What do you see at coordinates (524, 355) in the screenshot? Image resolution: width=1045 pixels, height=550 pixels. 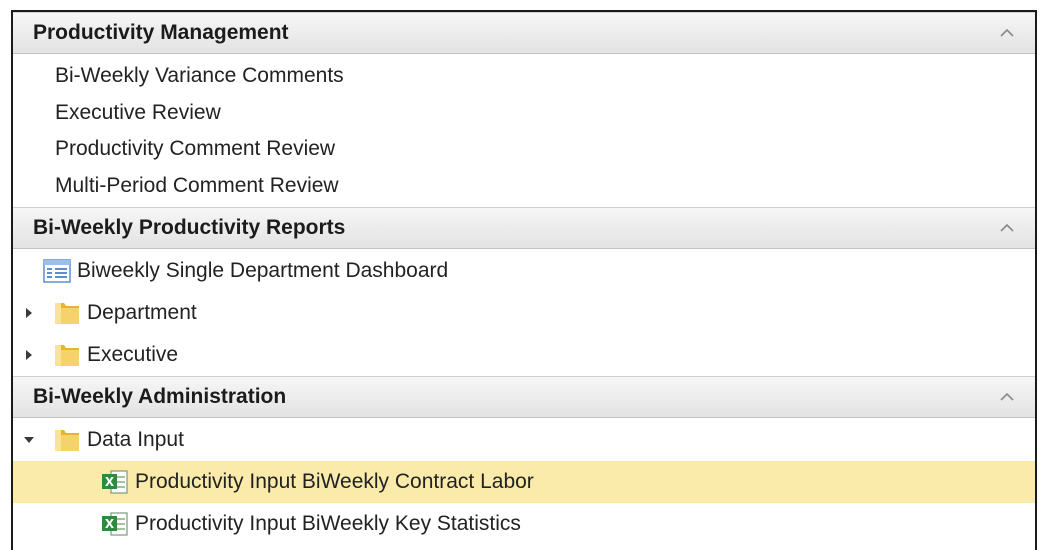 I see `tree-item-executive: Executive` at bounding box center [524, 355].